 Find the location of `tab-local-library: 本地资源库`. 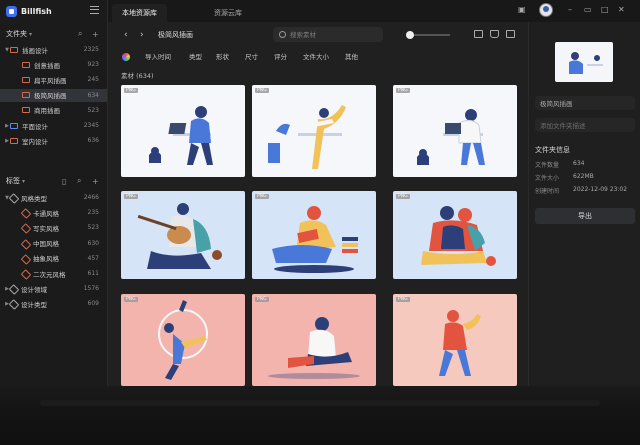

tab-local-library: 本地资源库 is located at coordinates (139, 13).